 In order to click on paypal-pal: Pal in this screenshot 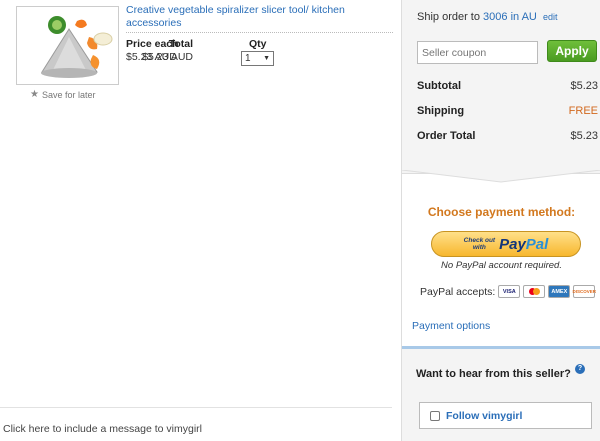, I will do `click(537, 244)`.